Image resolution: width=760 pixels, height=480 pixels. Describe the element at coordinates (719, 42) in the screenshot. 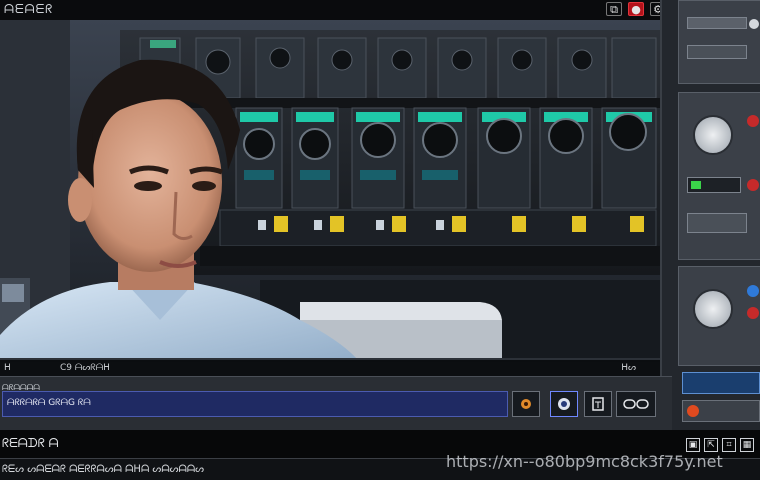

I see `side-module-top` at that location.